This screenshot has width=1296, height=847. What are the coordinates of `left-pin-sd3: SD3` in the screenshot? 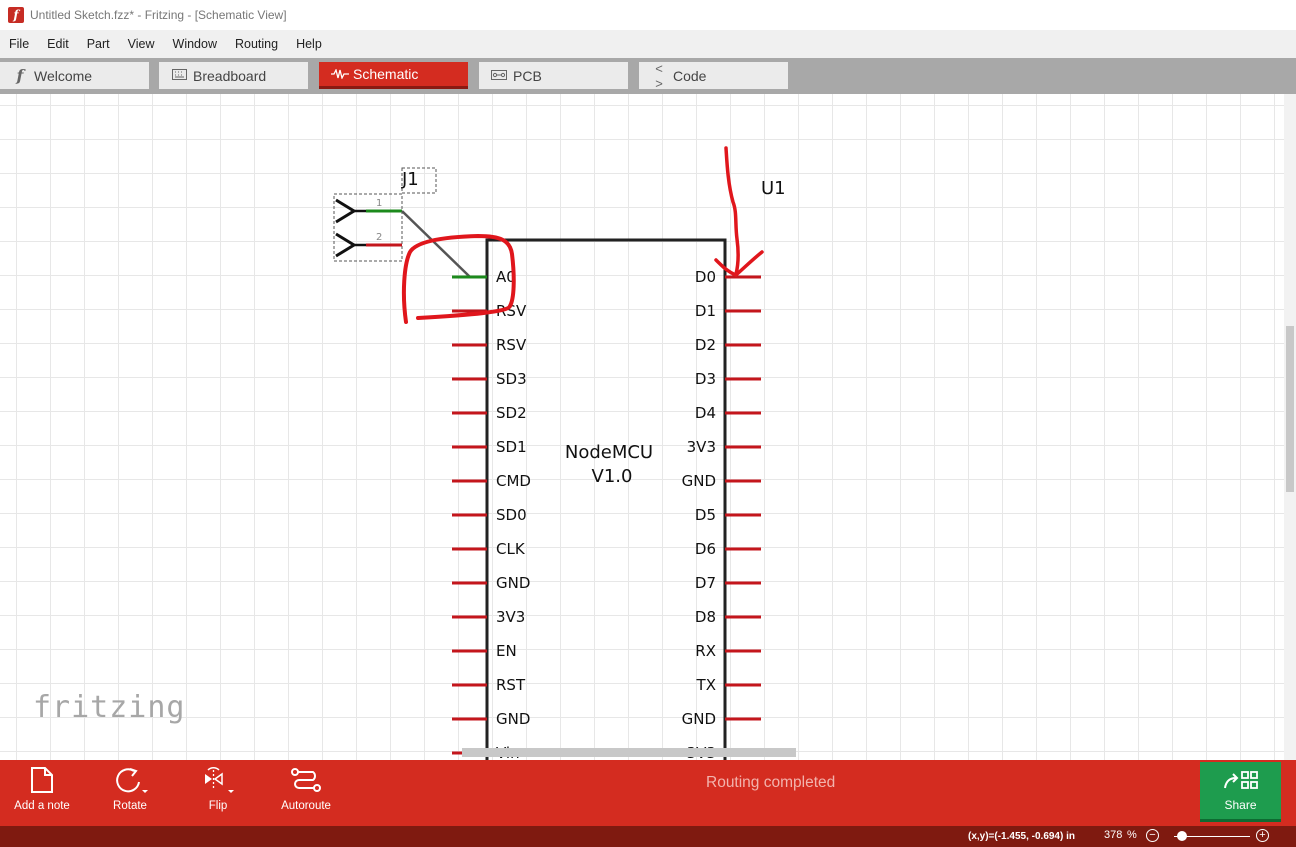 It's located at (489, 379).